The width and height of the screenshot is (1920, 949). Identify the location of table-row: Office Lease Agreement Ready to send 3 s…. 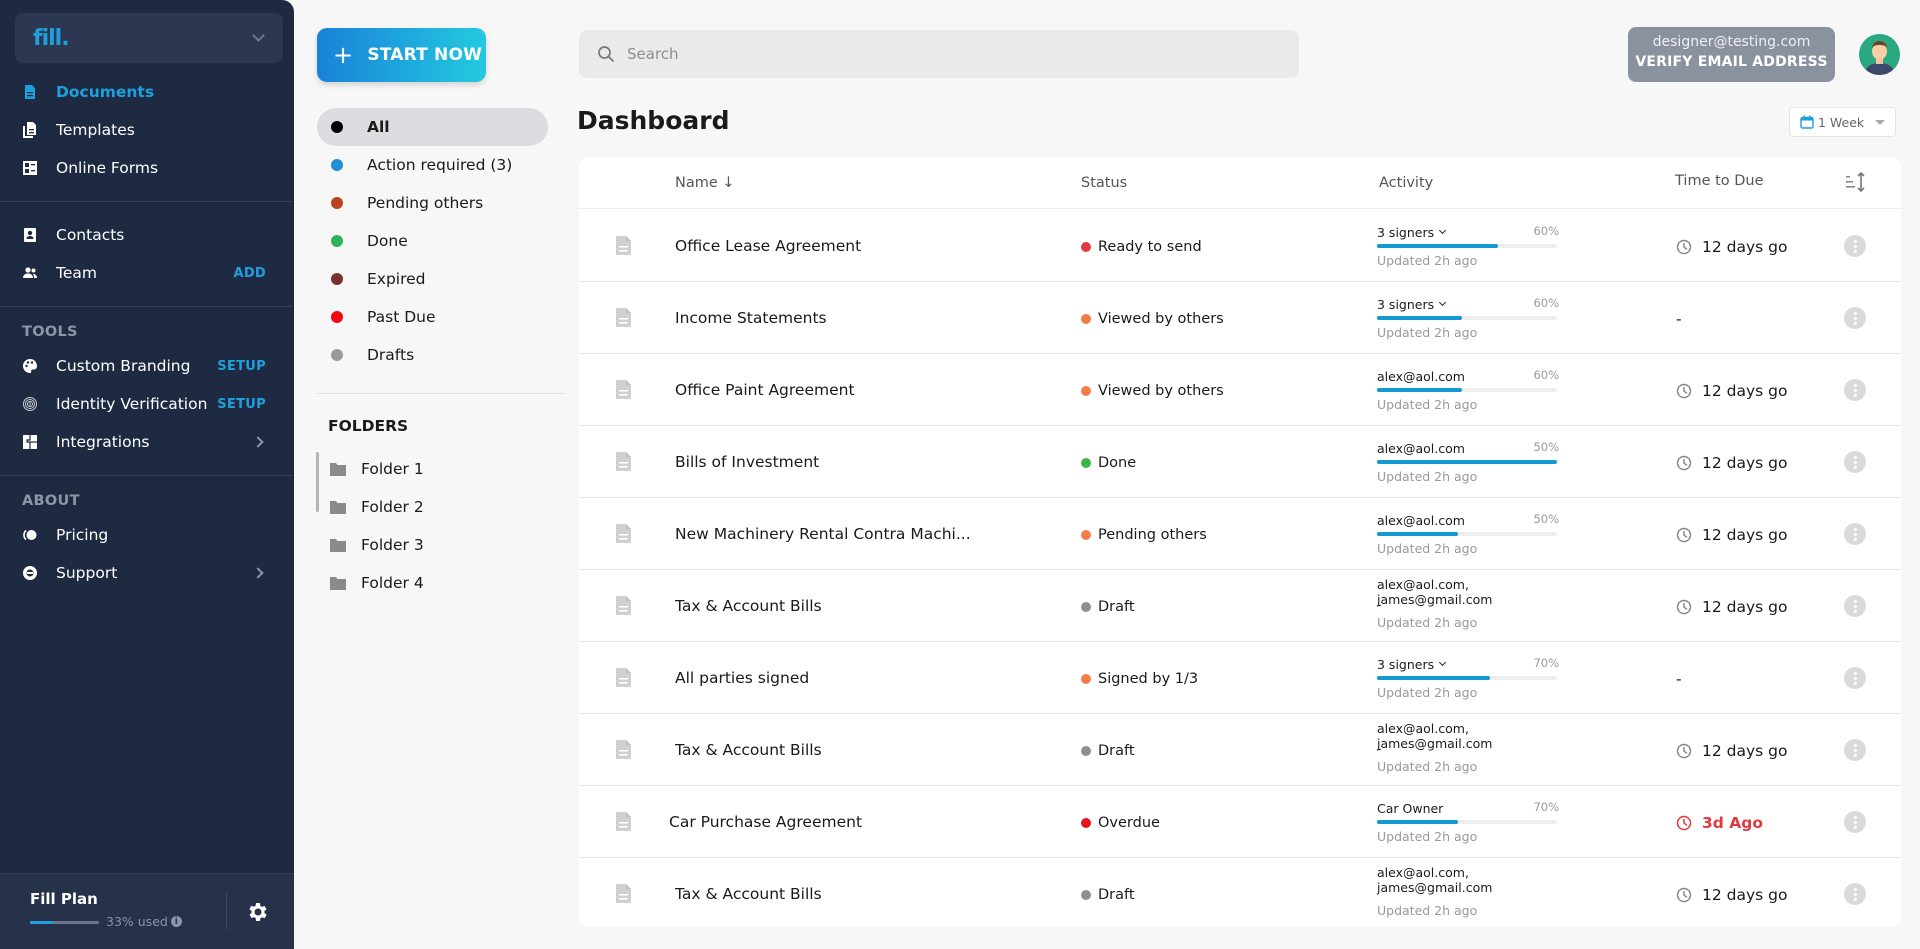
(1240, 246).